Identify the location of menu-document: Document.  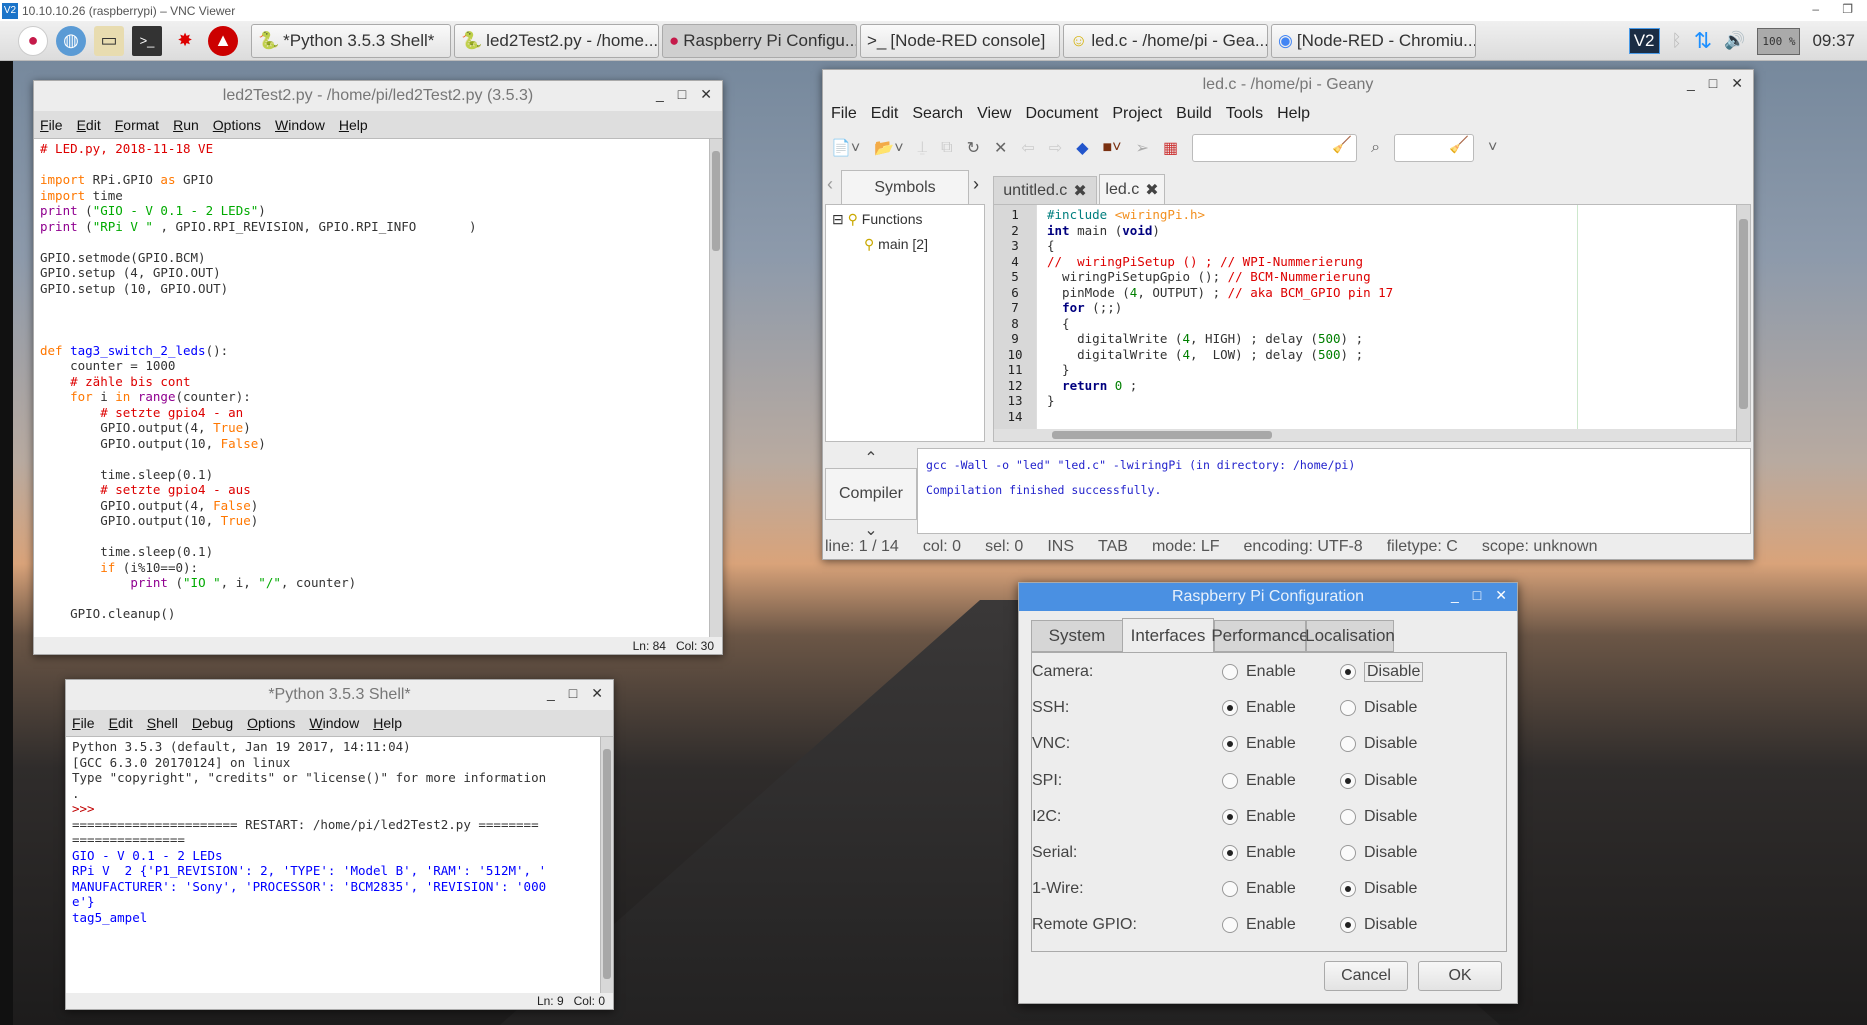
(1061, 114).